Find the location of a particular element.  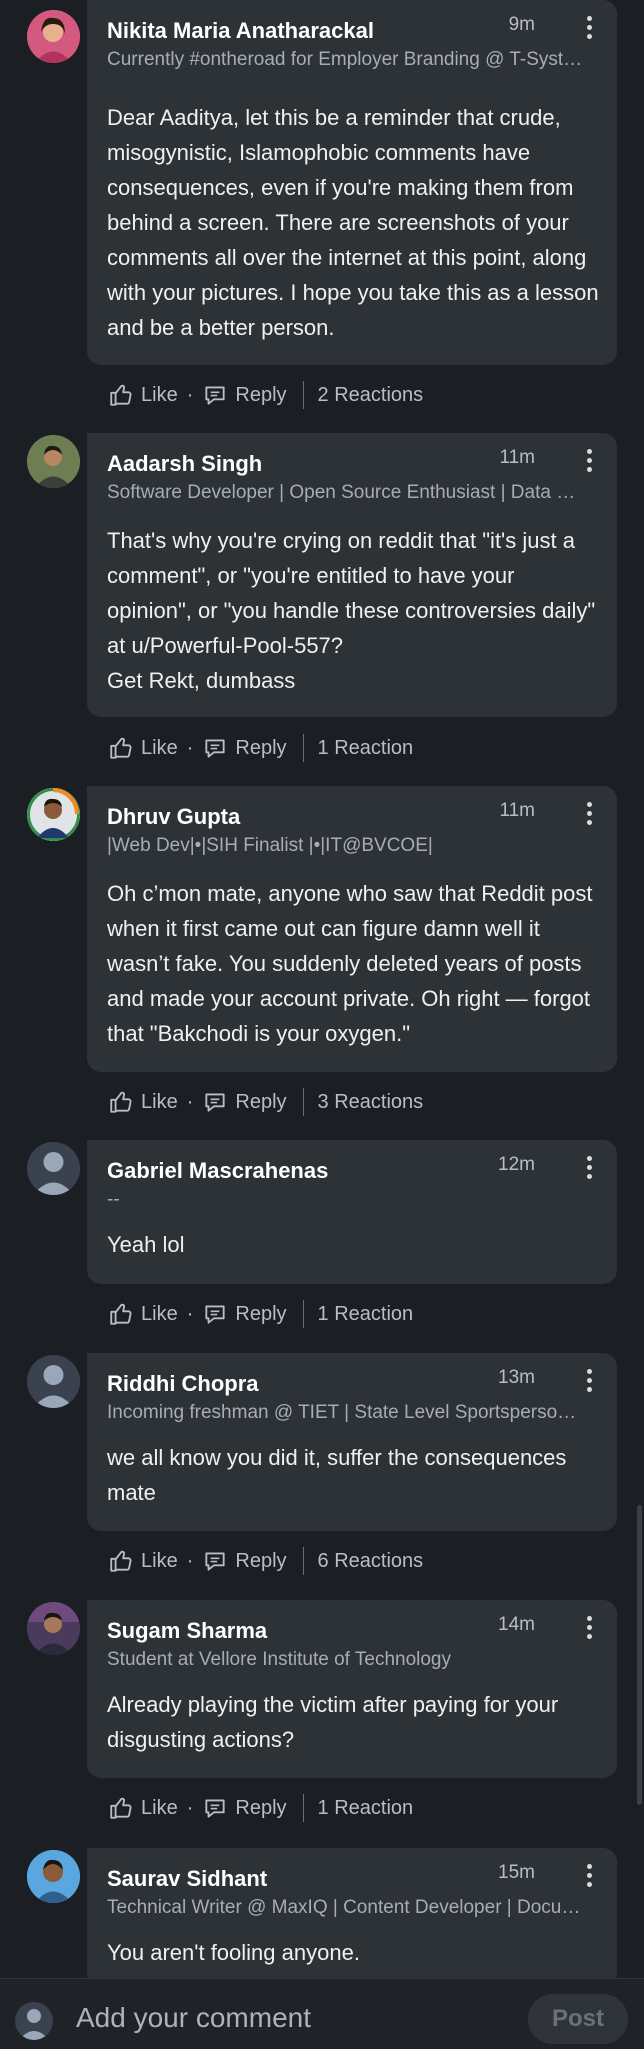

comment-actions: Like · Reply 3 Reactions is located at coordinates (265, 1102).